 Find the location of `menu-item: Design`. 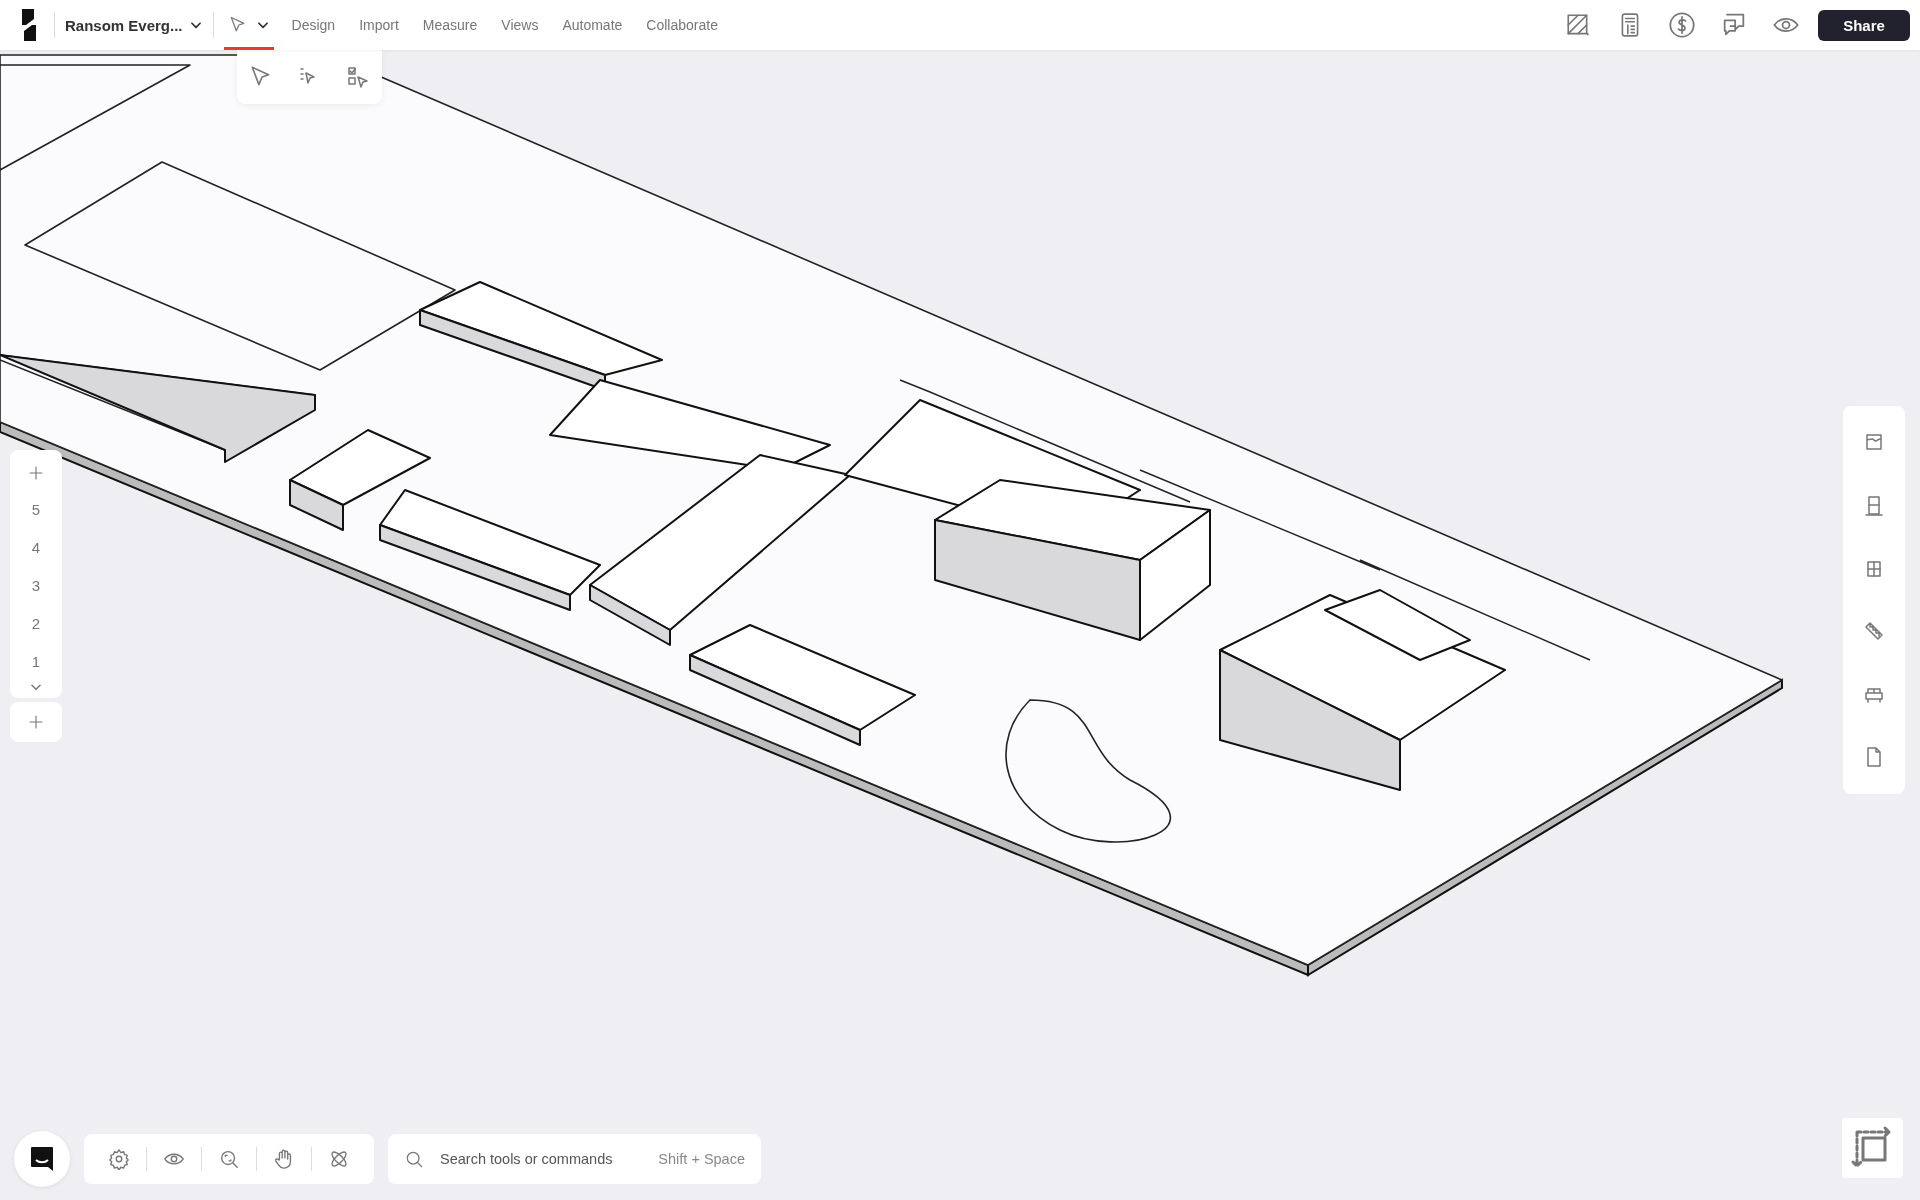

menu-item: Design is located at coordinates (313, 25).